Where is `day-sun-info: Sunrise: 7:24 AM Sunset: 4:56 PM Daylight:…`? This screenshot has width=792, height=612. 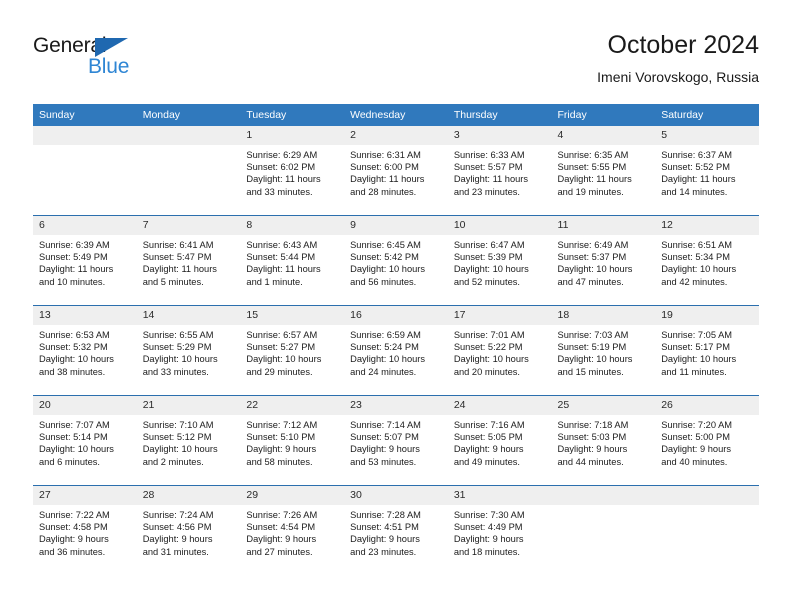
day-sun-info: Sunrise: 7:24 AM Sunset: 4:56 PM Daylight:… is located at coordinates (189, 531).